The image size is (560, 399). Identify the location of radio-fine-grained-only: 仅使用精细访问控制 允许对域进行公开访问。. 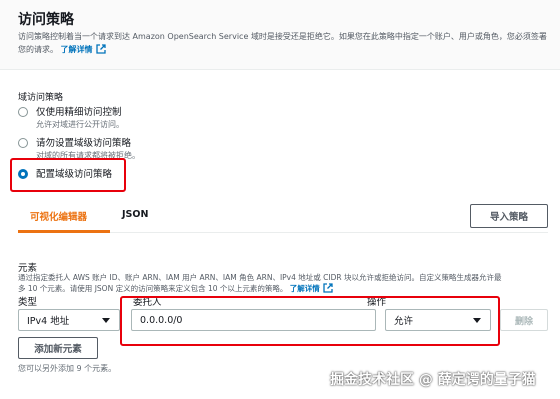
(71, 118).